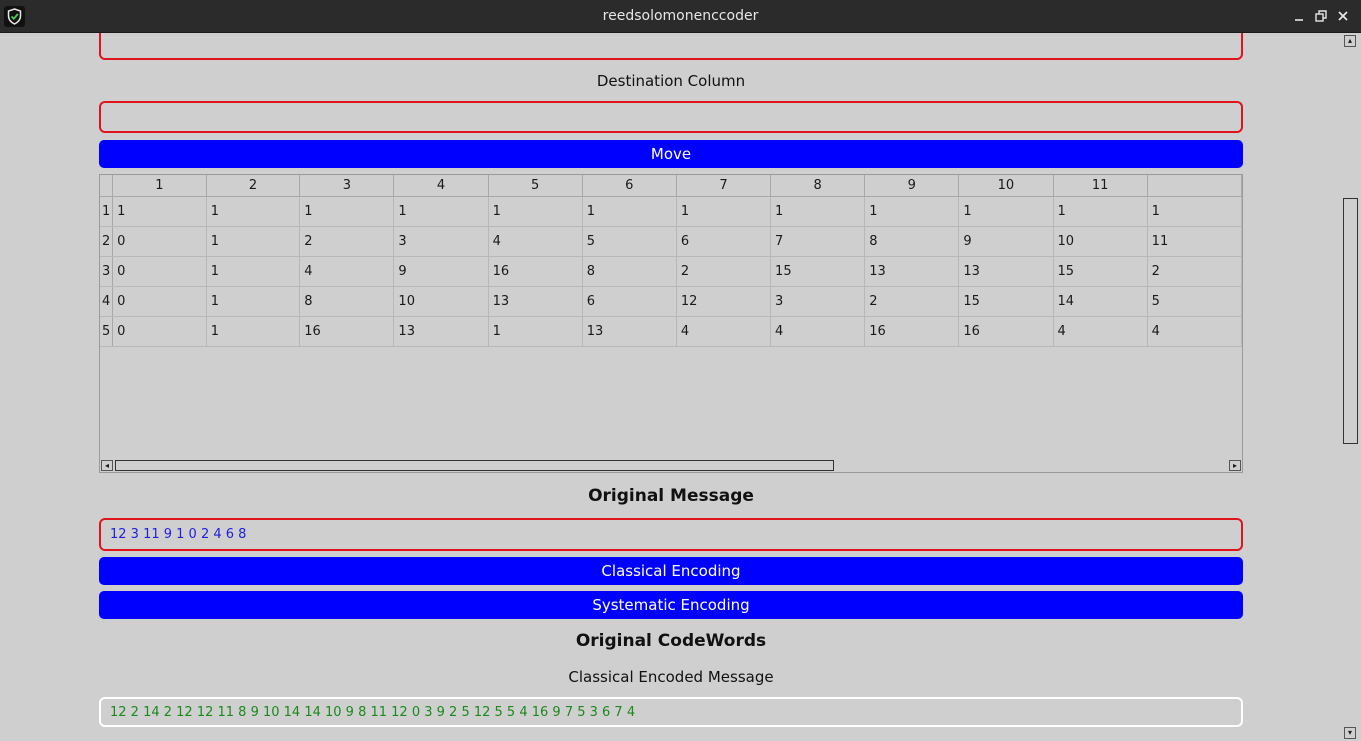 The height and width of the screenshot is (741, 1361). I want to click on restore-icon, so click(1321, 16).